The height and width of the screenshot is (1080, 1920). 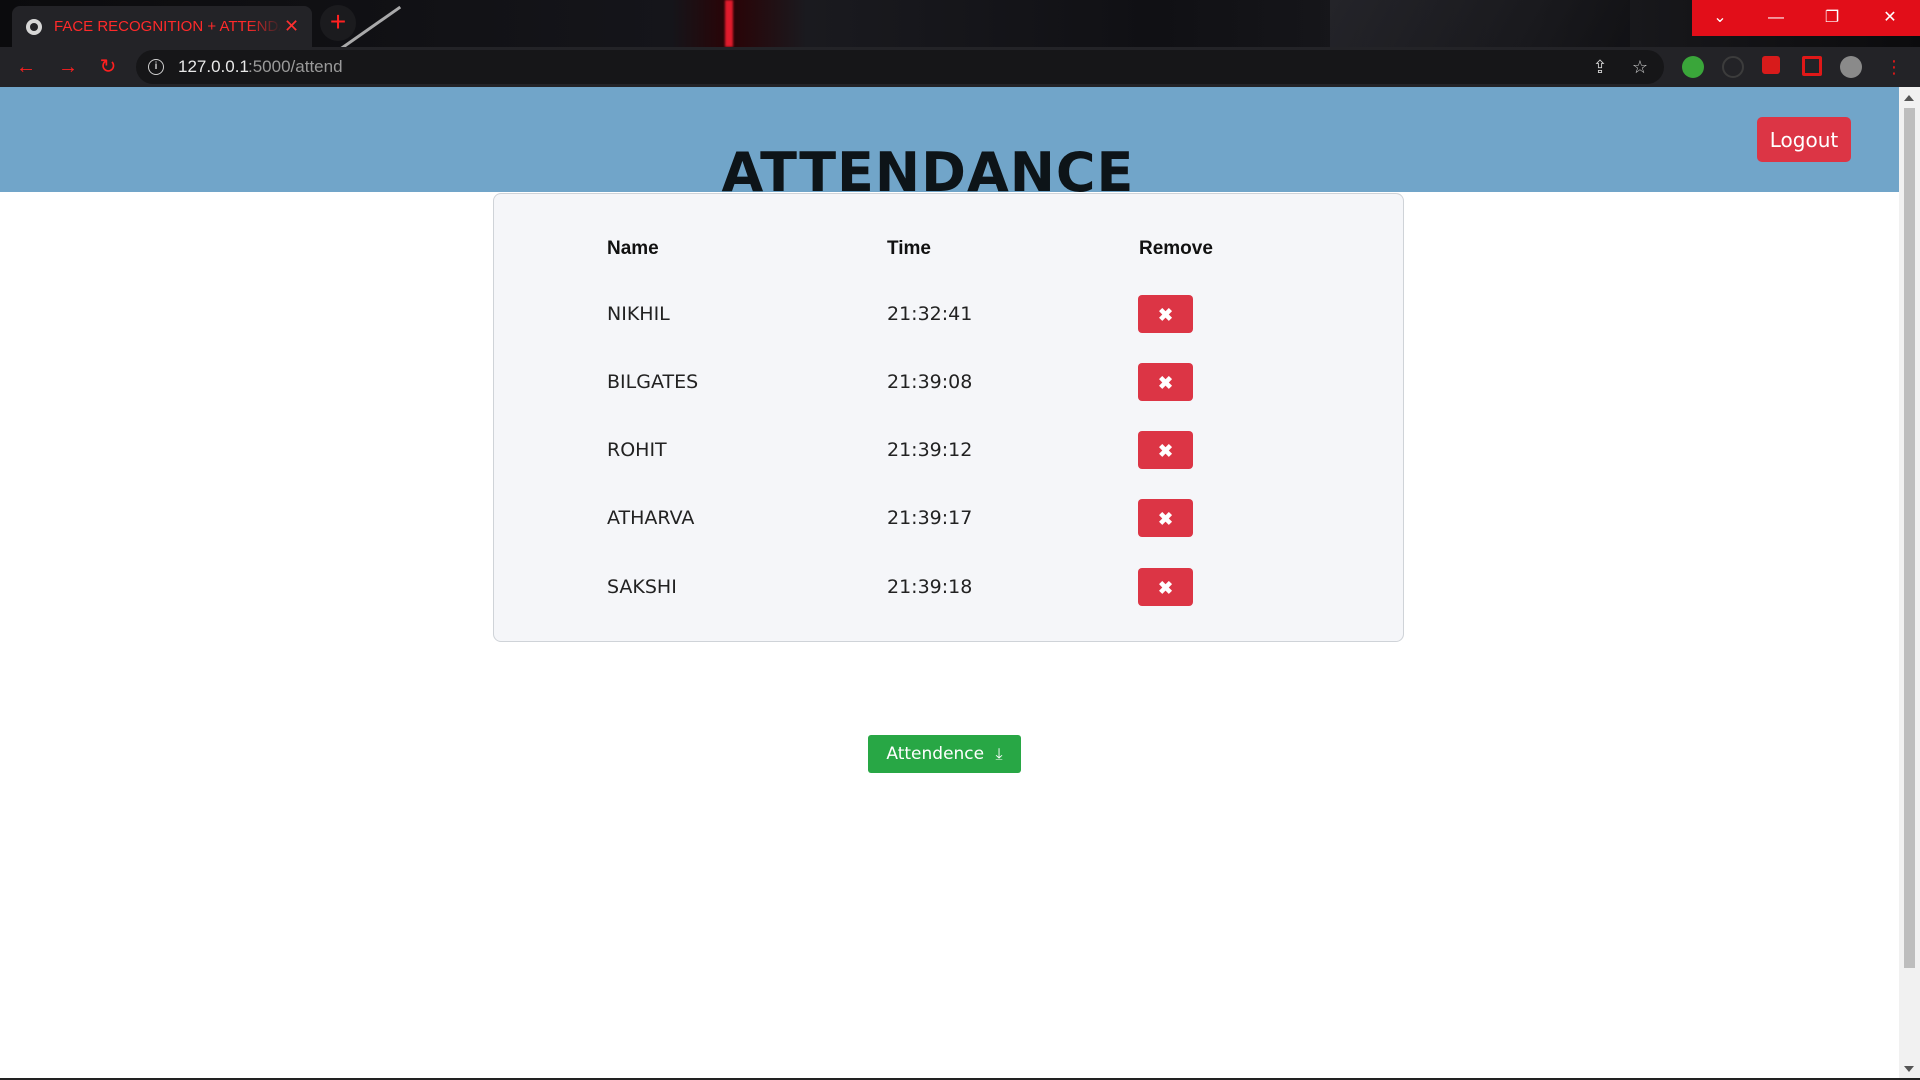 I want to click on info-icon: i, so click(x=156, y=67).